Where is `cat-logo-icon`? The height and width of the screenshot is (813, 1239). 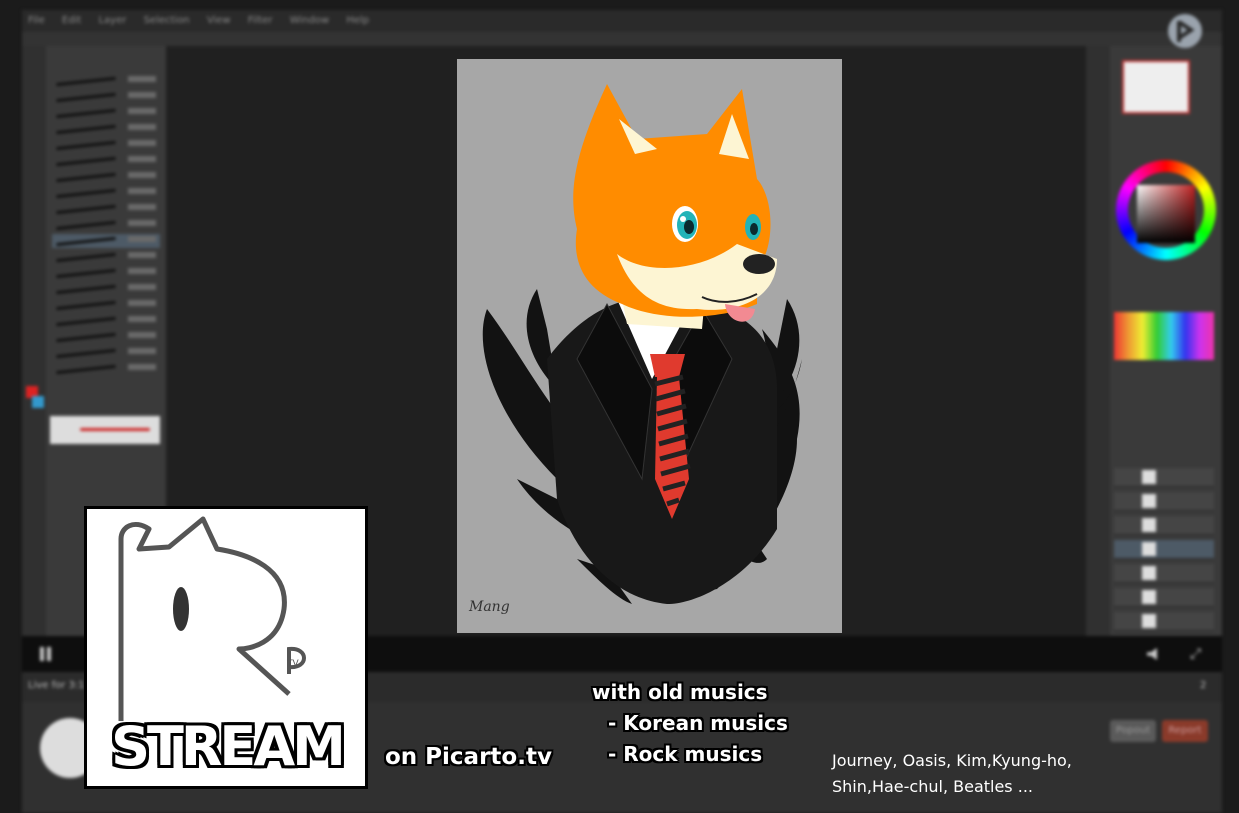
cat-logo-icon is located at coordinates (212, 618).